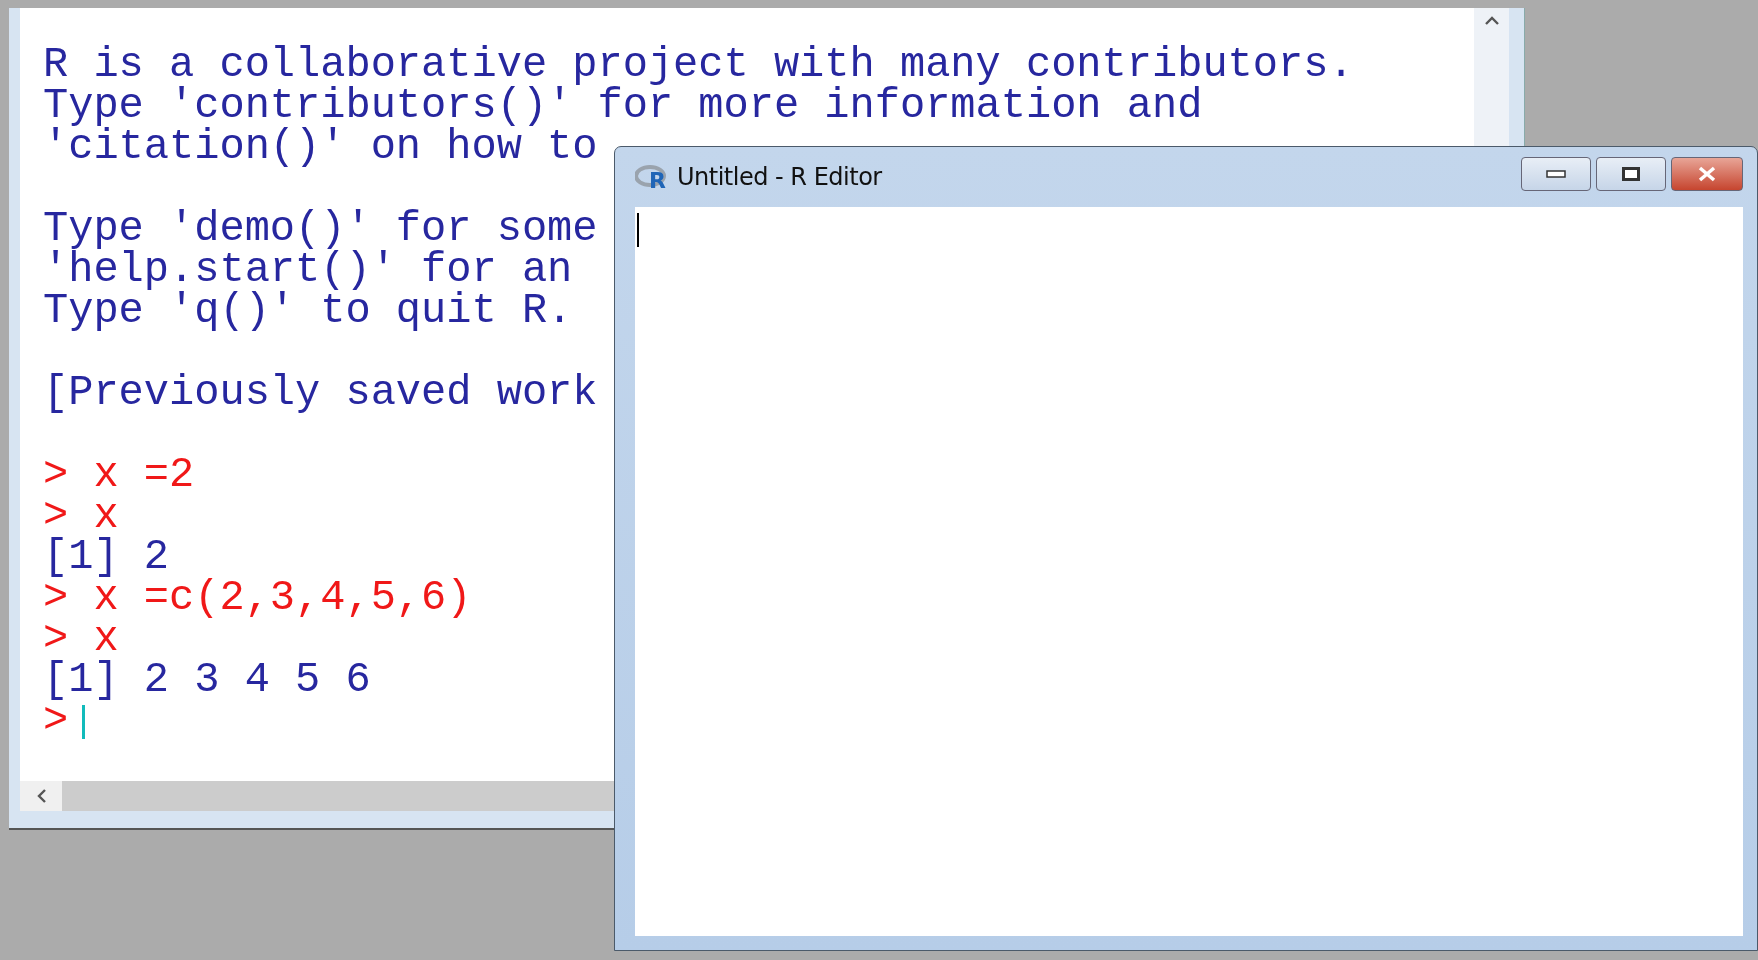  What do you see at coordinates (320, 229) in the screenshot?
I see `console-output: Type 'demo()' for some` at bounding box center [320, 229].